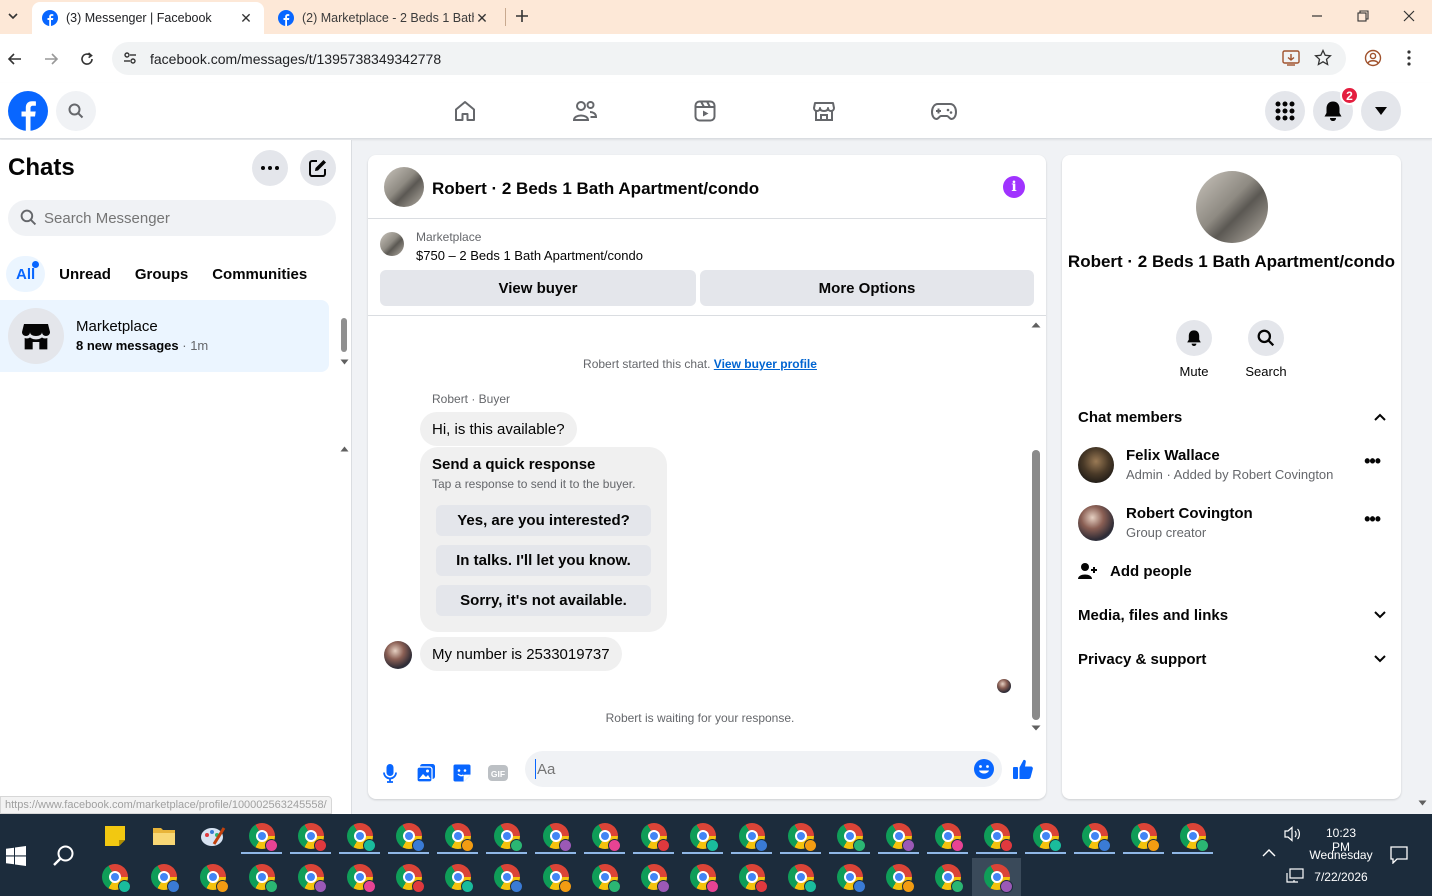  I want to click on privacy-support-section-header: Privacy & support, so click(1232, 659).